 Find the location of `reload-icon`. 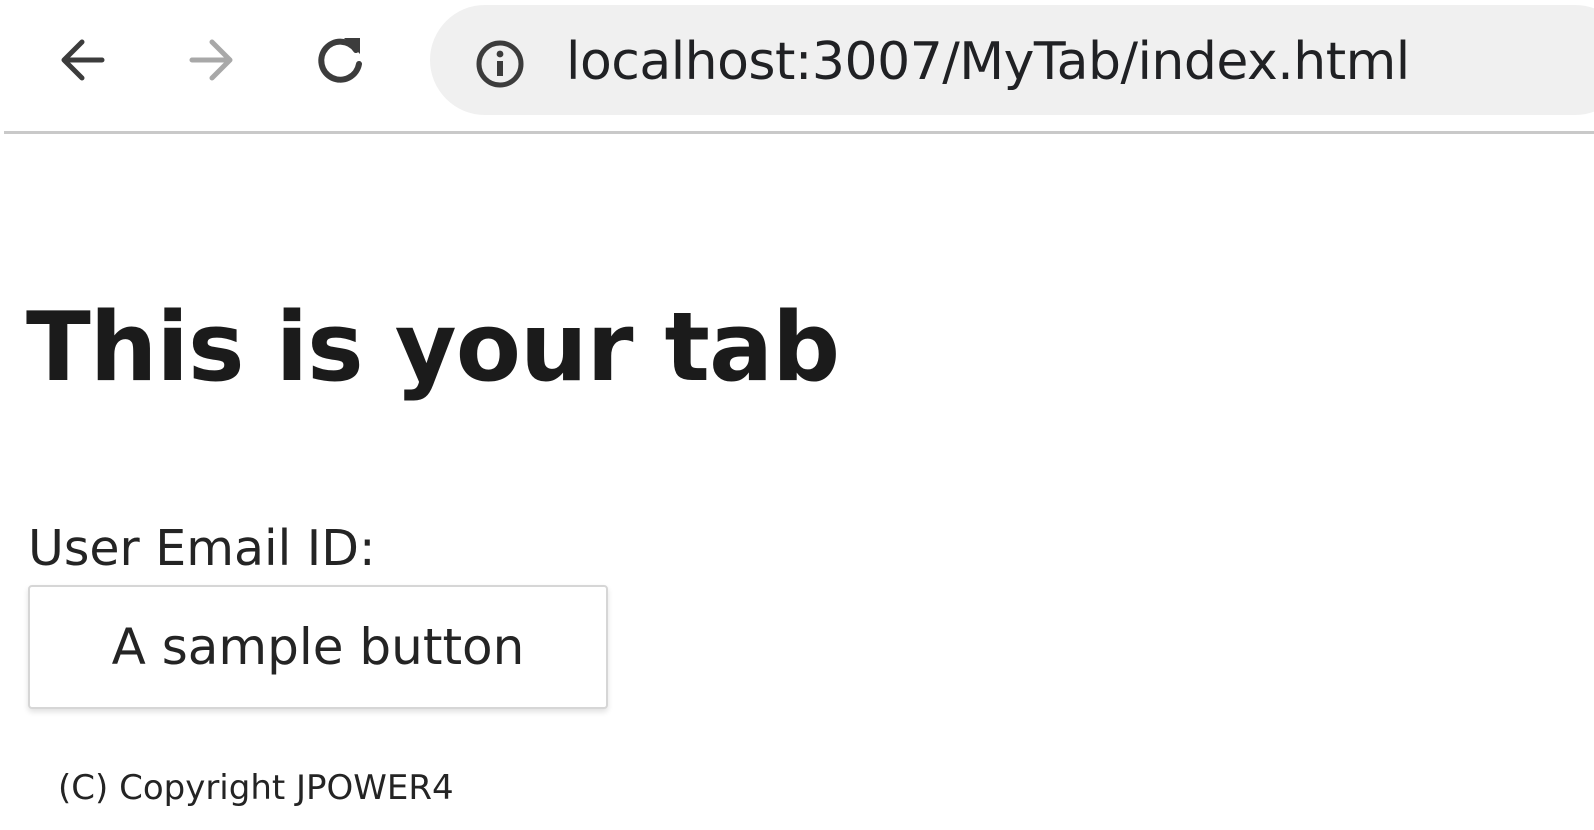

reload-icon is located at coordinates (340, 60).